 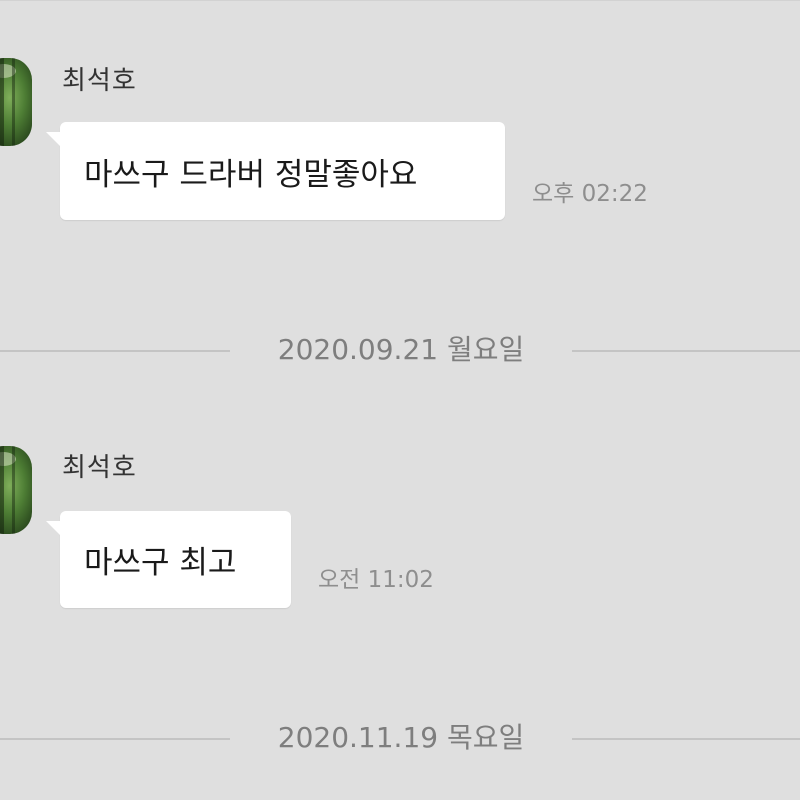 I want to click on date-label: 2020.11.19 목요일, so click(x=401, y=737).